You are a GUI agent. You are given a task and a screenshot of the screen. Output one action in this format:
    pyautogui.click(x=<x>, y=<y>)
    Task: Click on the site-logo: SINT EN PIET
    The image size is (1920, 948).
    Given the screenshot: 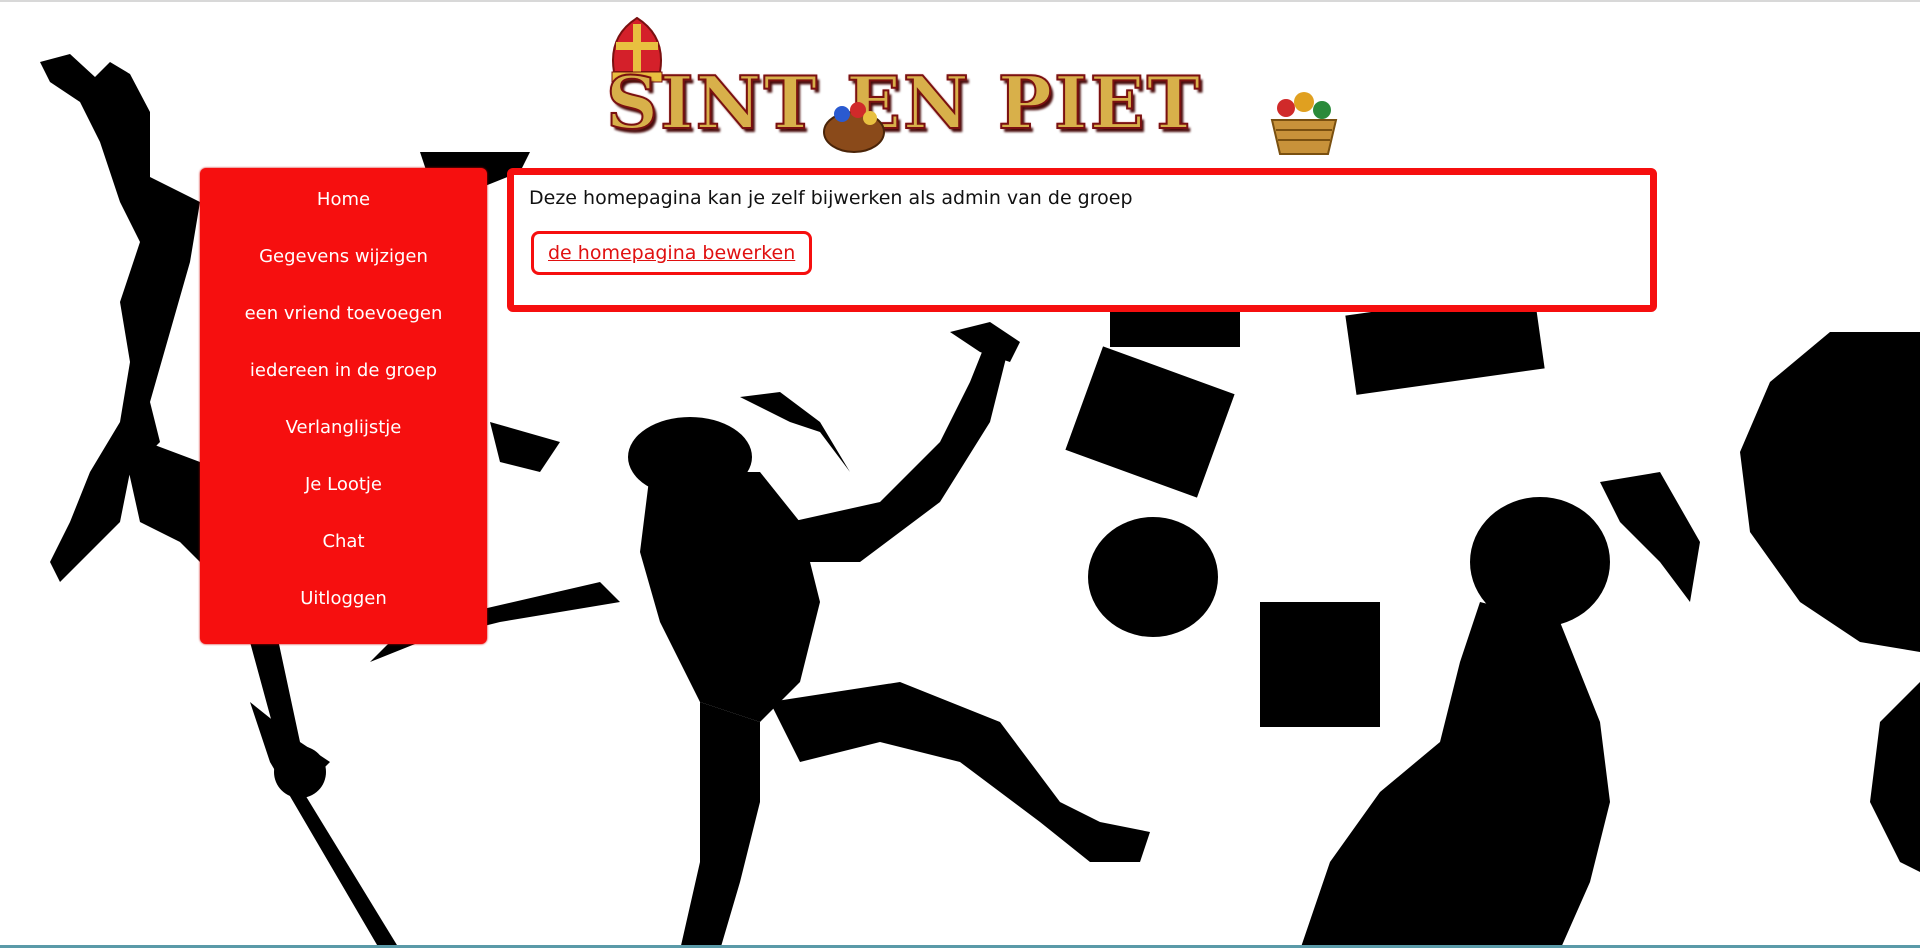 What is the action you would take?
    pyautogui.click(x=971, y=89)
    